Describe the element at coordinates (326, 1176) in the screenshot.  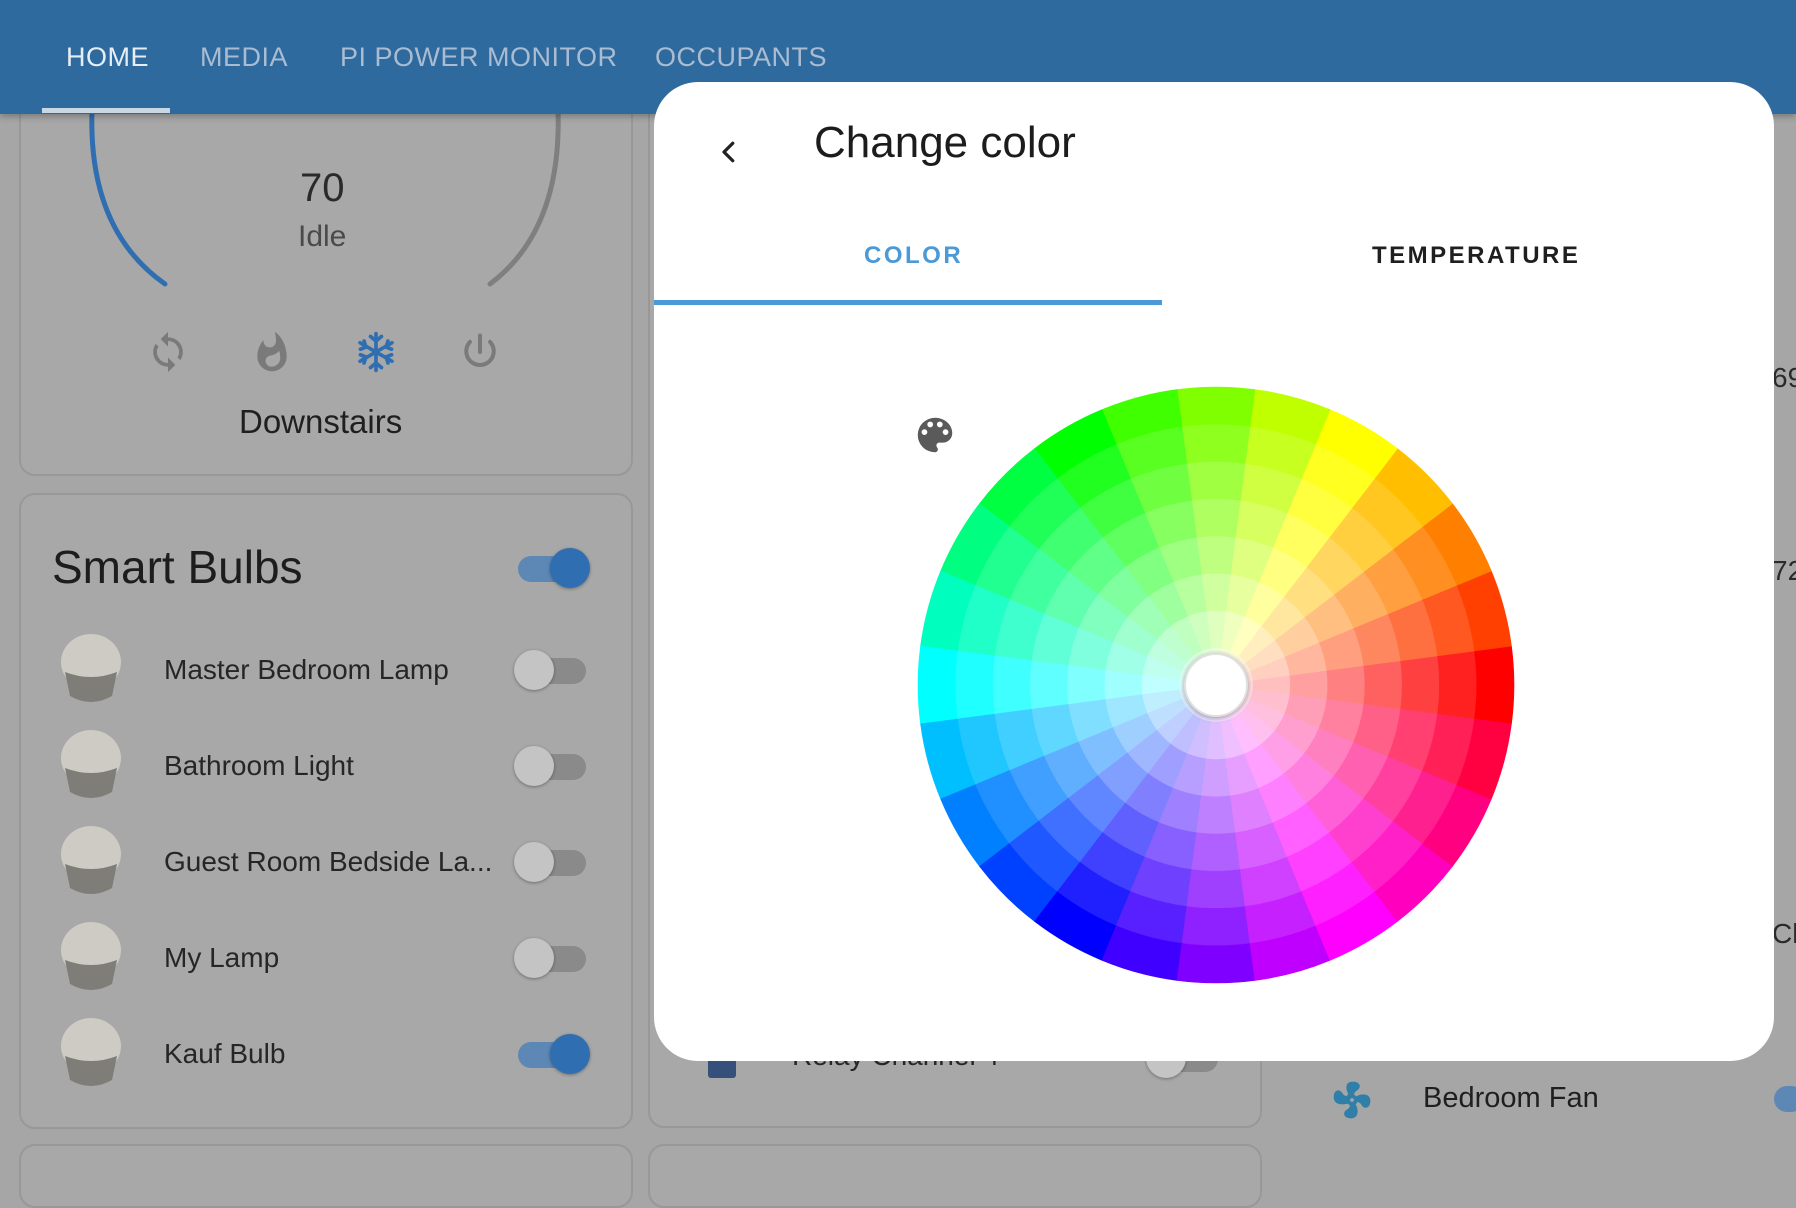
I see `next-card` at that location.